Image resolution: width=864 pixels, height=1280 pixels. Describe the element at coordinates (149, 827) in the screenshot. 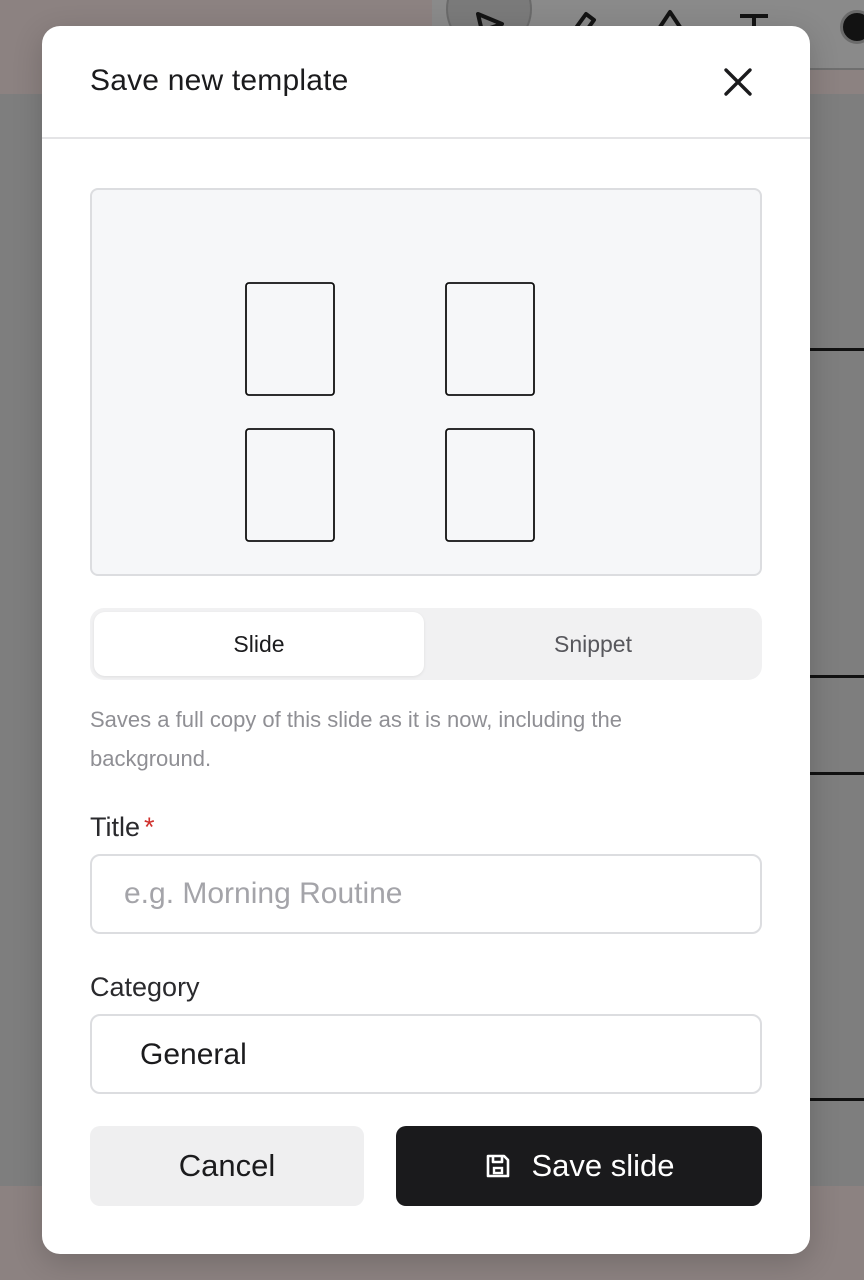

I see `required-marker: *` at that location.